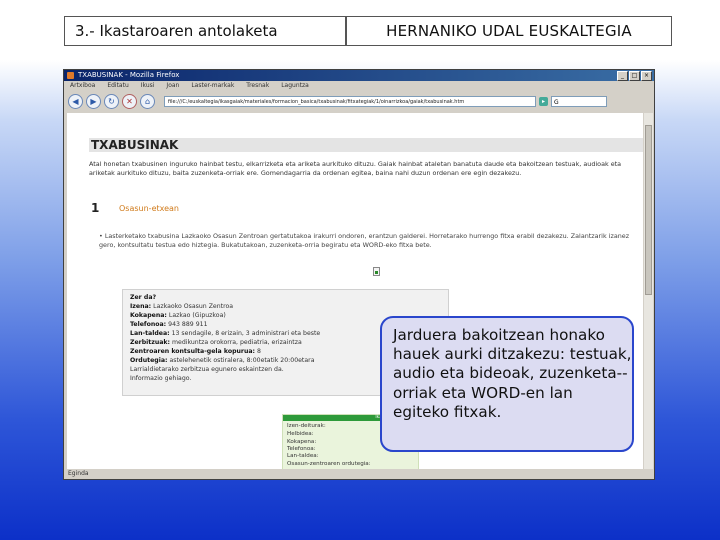  I want to click on vertical-scrollbar, so click(648, 291).